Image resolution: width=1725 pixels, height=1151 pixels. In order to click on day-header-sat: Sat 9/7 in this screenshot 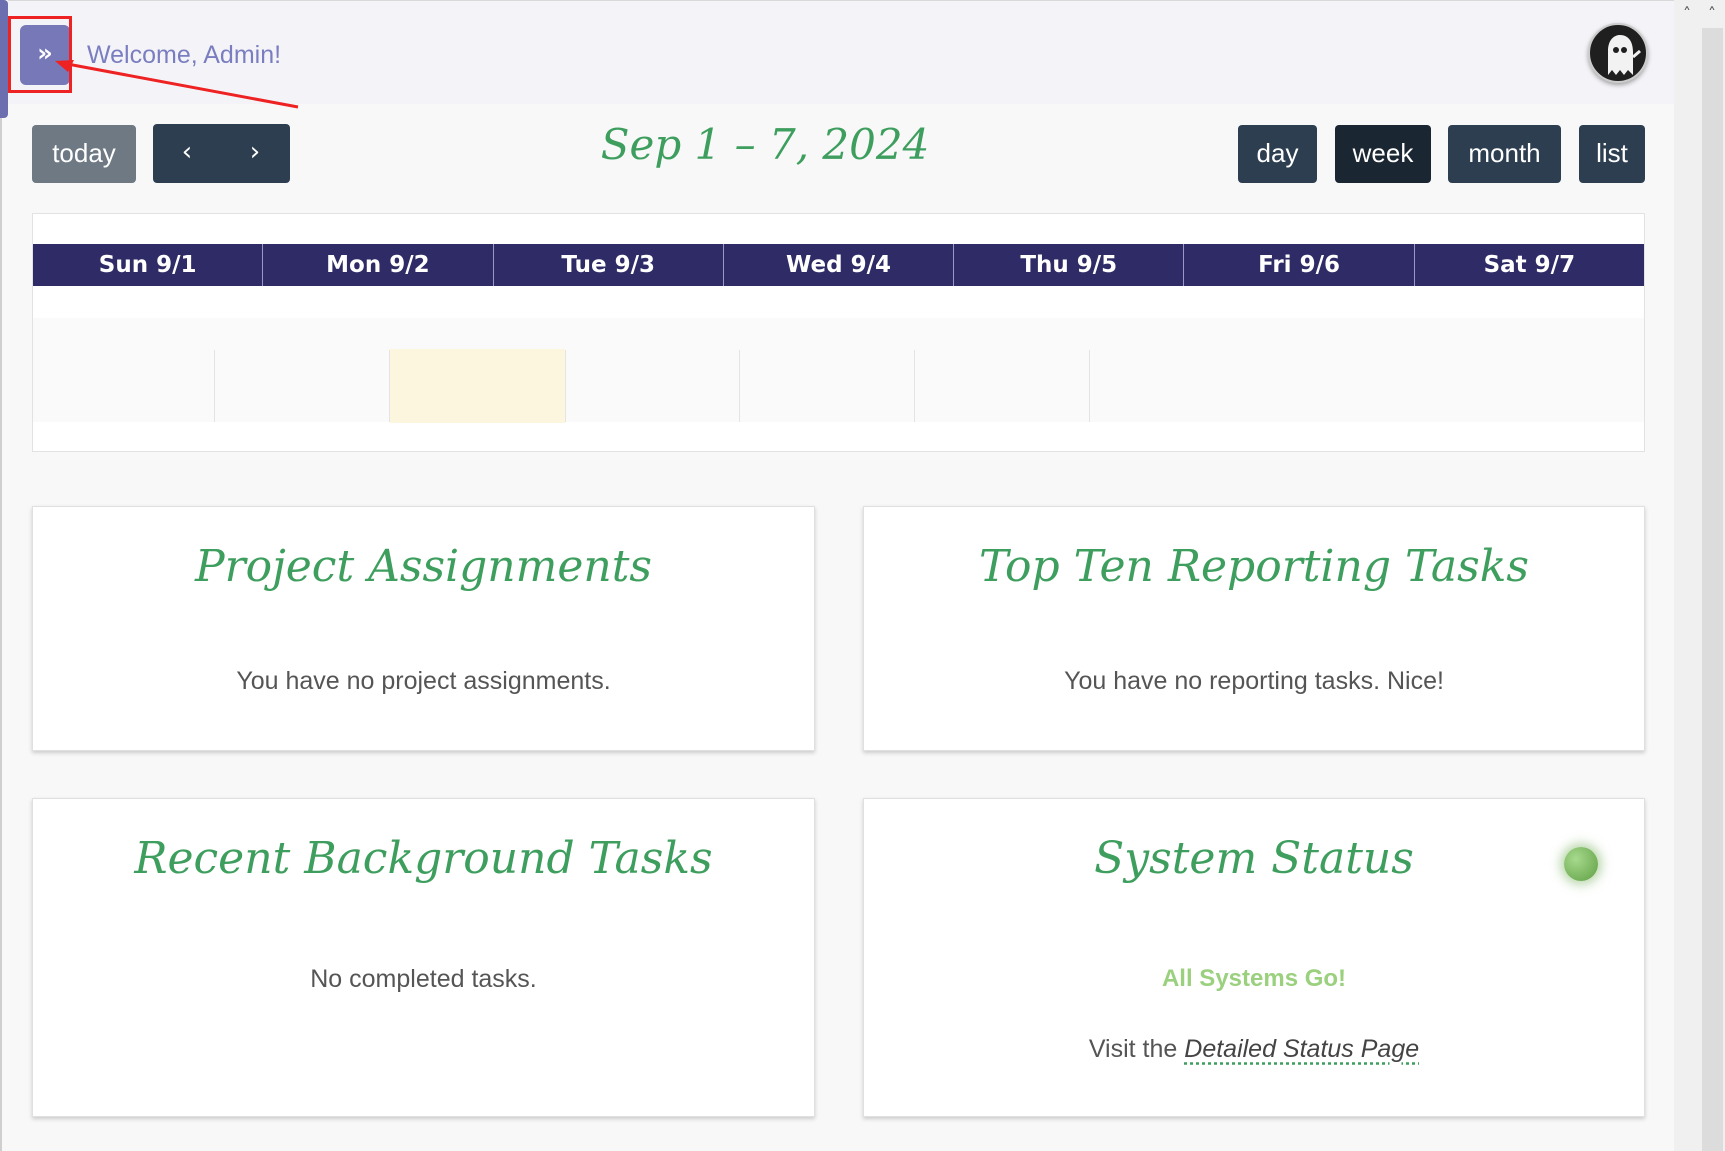, I will do `click(1529, 265)`.